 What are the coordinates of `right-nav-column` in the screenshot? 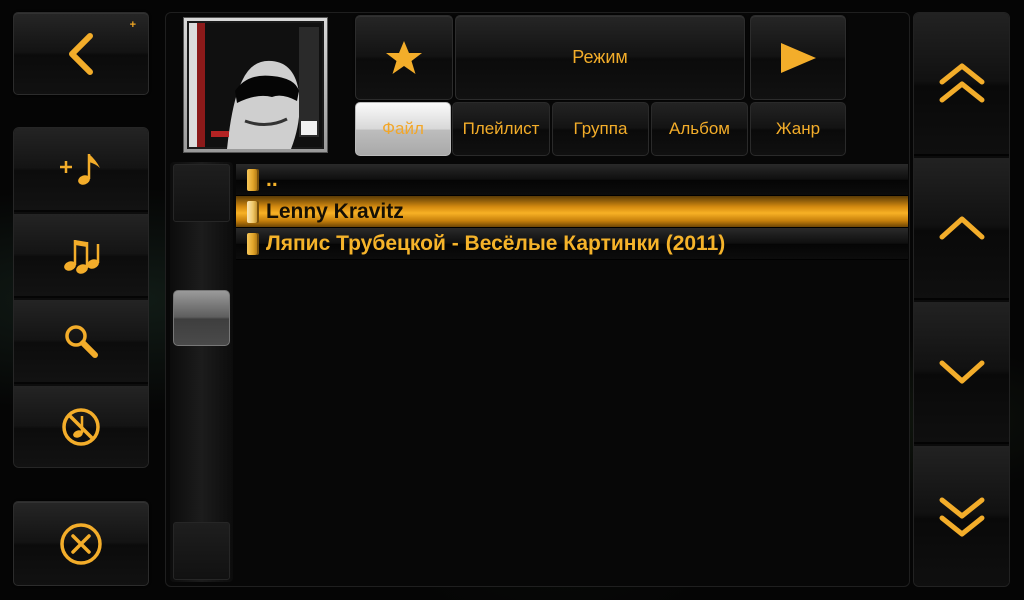 It's located at (961, 299).